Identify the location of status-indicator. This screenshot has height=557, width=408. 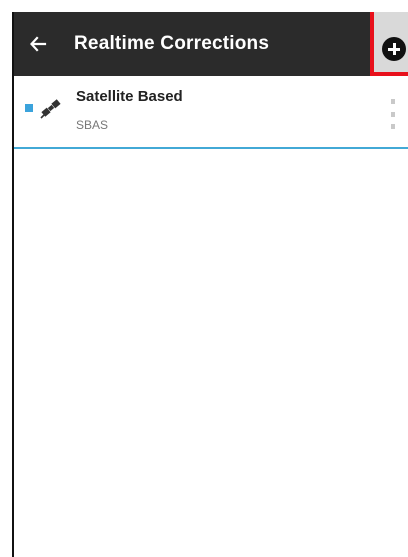
(29, 108).